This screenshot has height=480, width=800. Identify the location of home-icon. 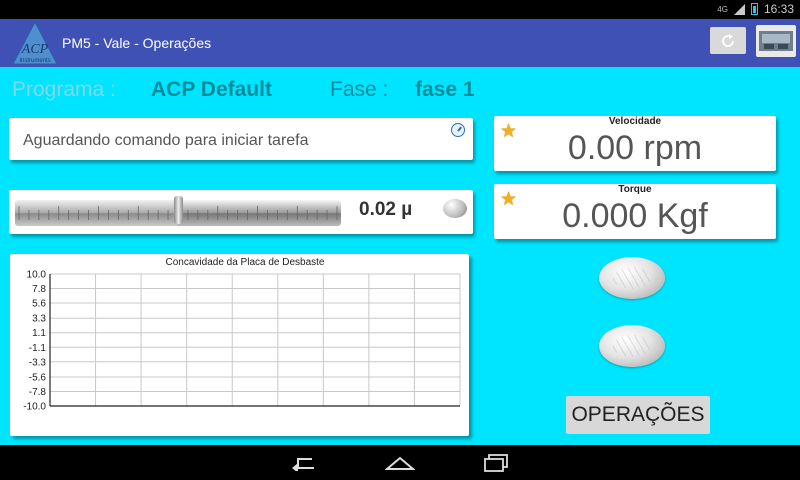
(400, 463).